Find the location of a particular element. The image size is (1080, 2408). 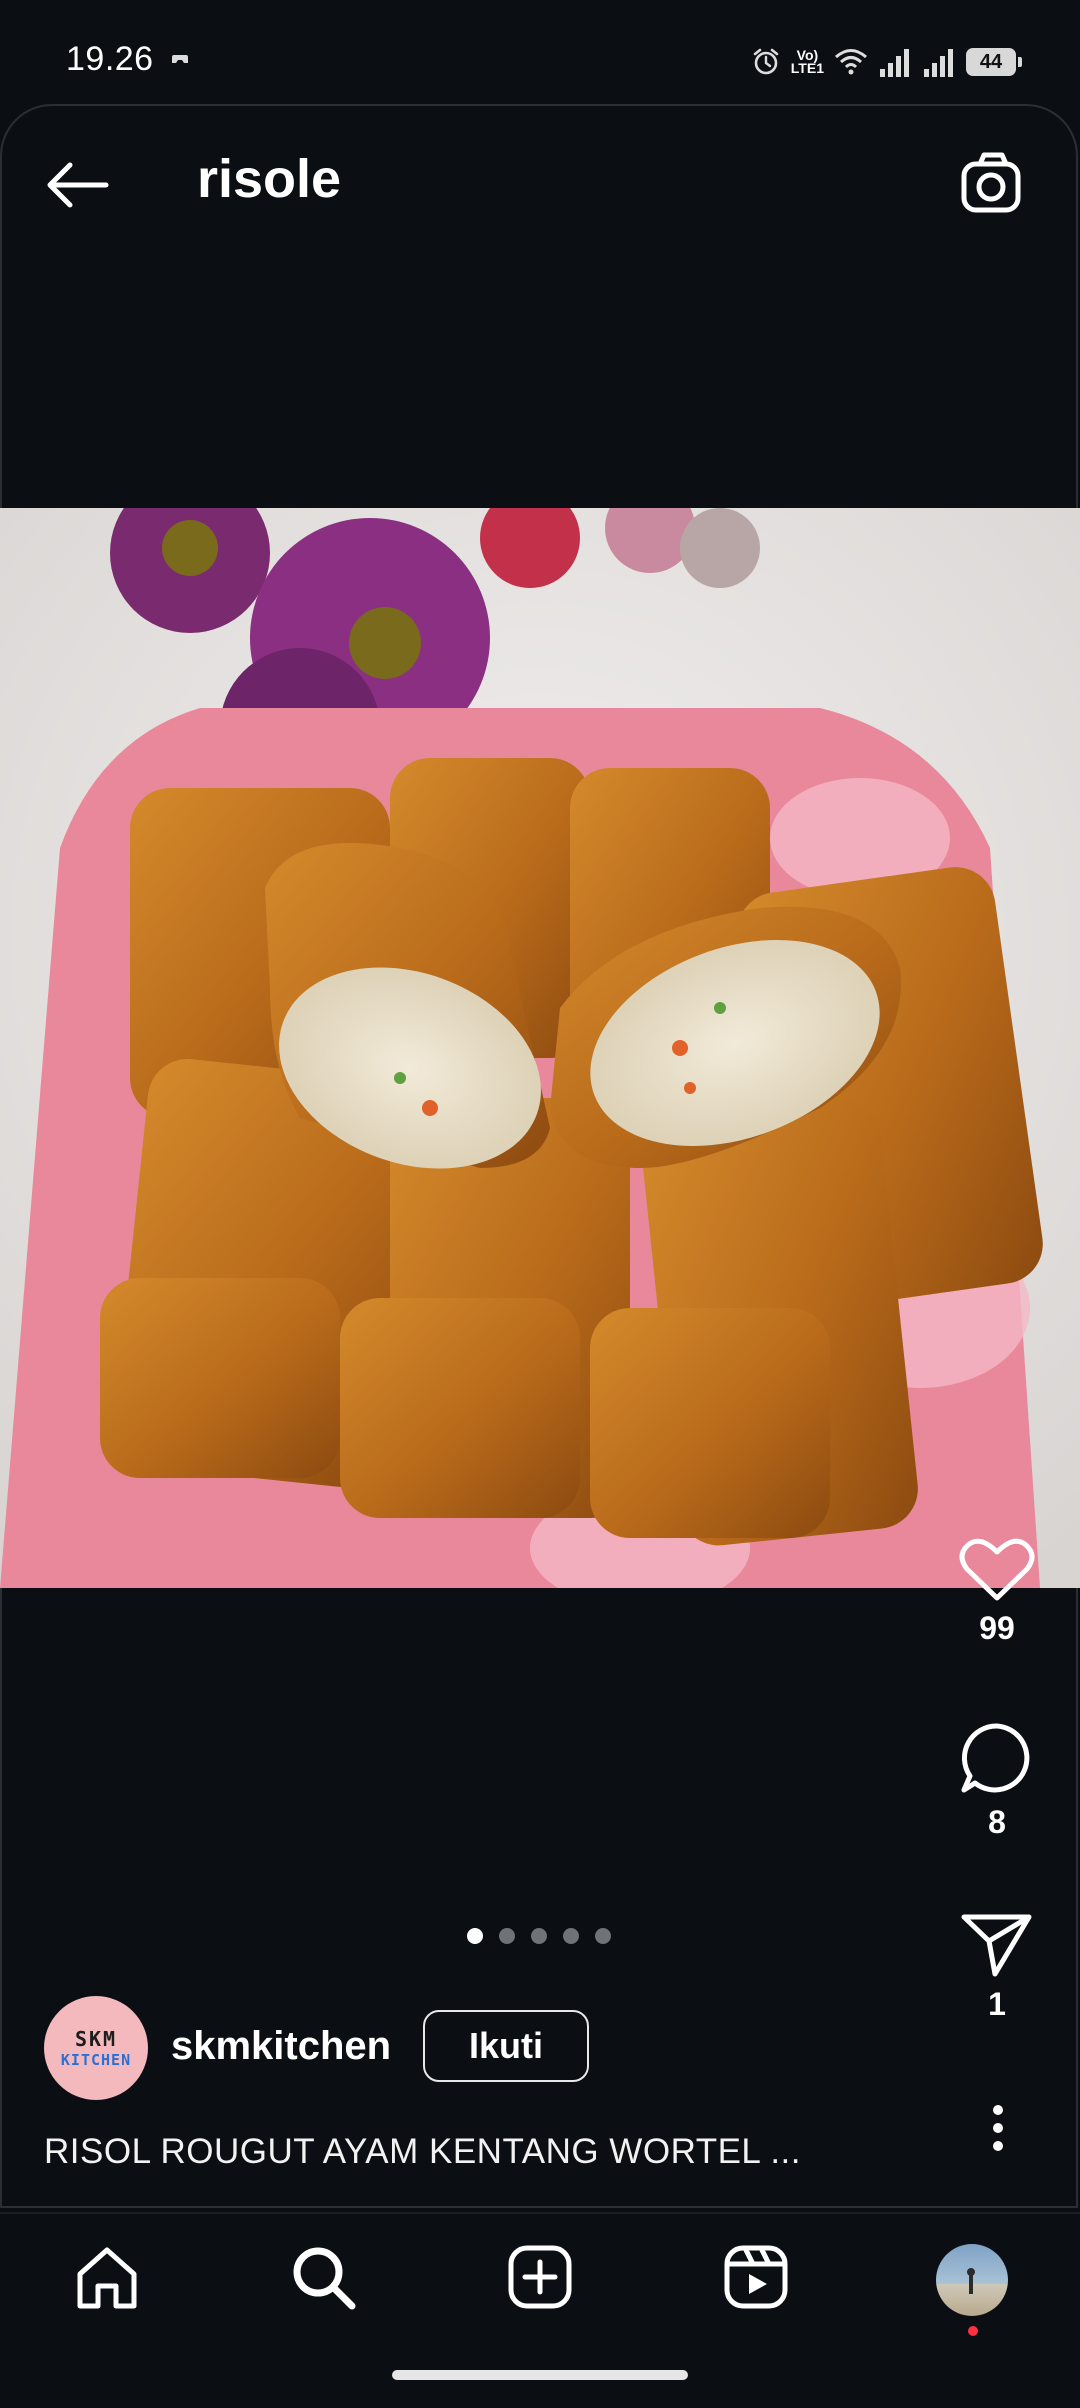

status-icons: Vo) LTE1 44 is located at coordinates (886, 62).